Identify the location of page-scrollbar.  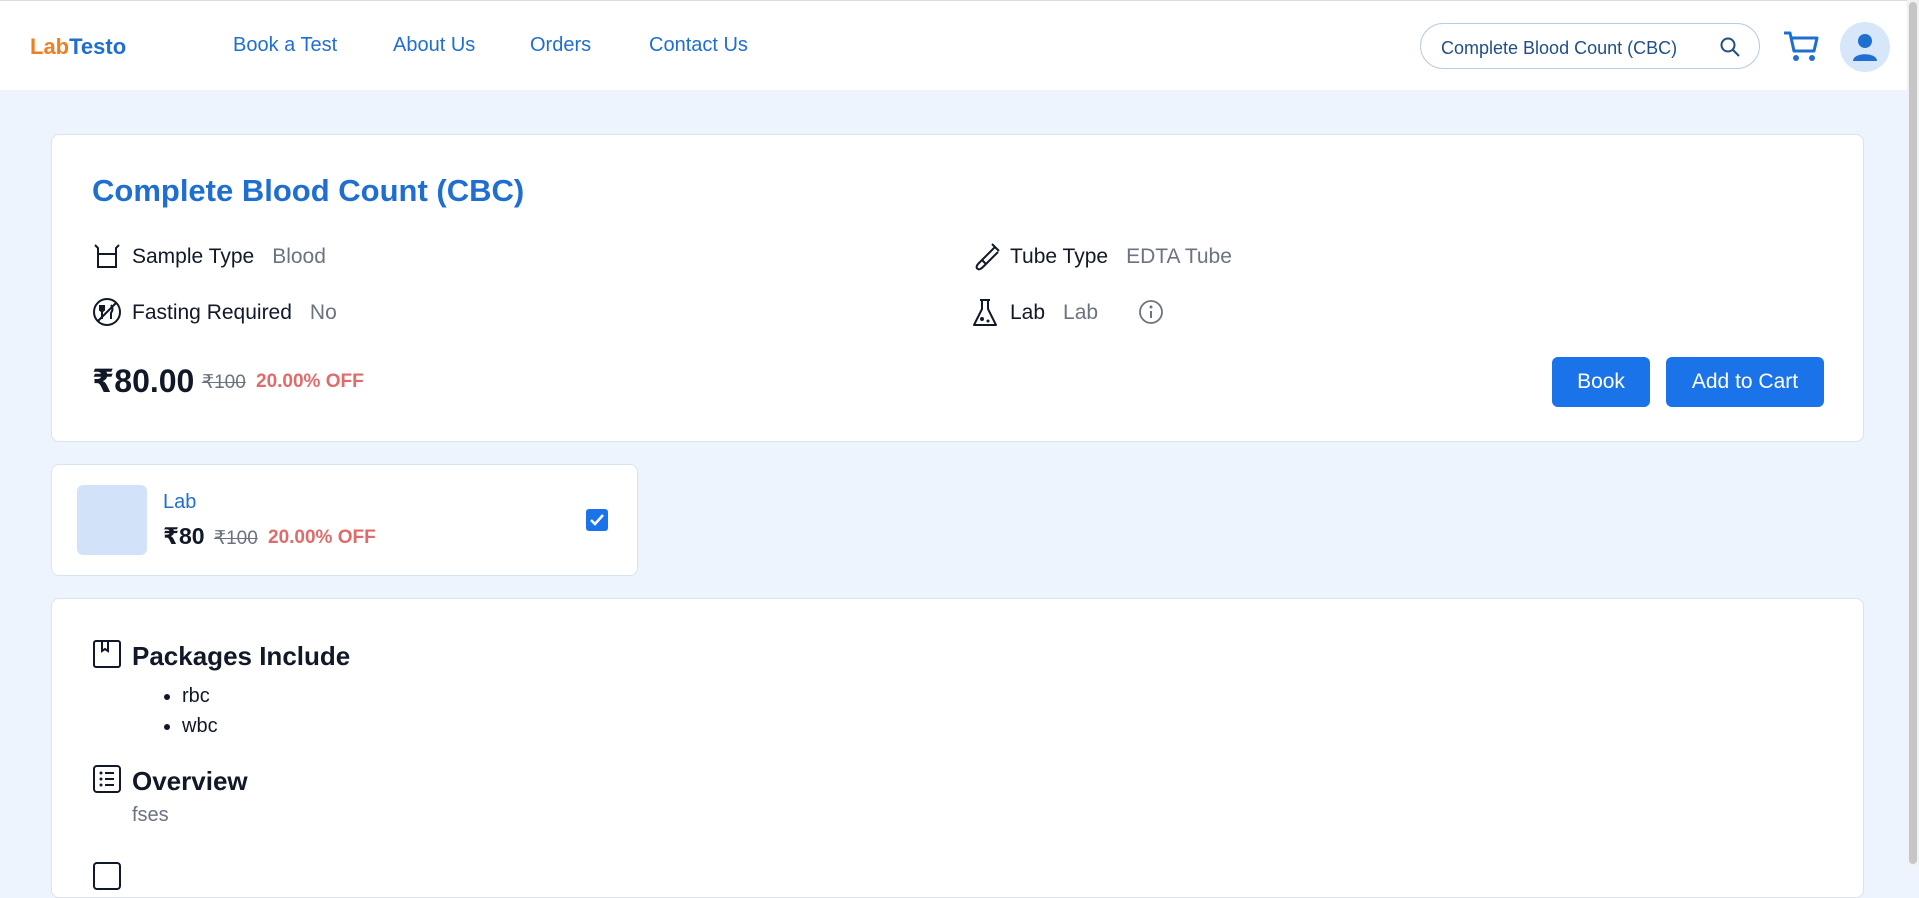
(1913, 433).